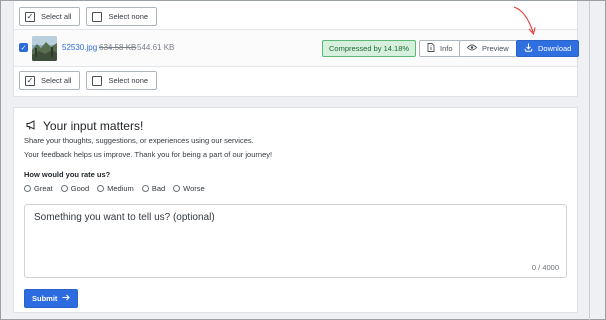 Image resolution: width=606 pixels, height=320 pixels. I want to click on file-name-link: 52530.jpg, so click(79, 47).